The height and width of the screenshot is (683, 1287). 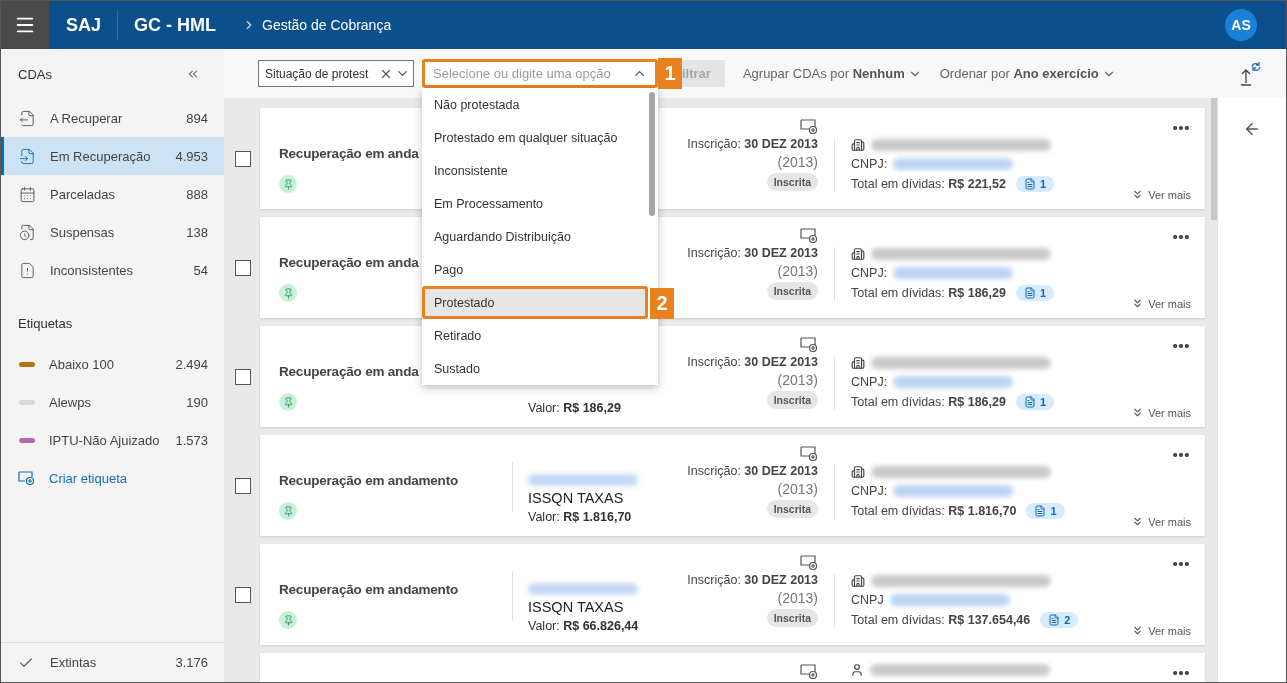 I want to click on section-title: Etiquetas, so click(x=45, y=323).